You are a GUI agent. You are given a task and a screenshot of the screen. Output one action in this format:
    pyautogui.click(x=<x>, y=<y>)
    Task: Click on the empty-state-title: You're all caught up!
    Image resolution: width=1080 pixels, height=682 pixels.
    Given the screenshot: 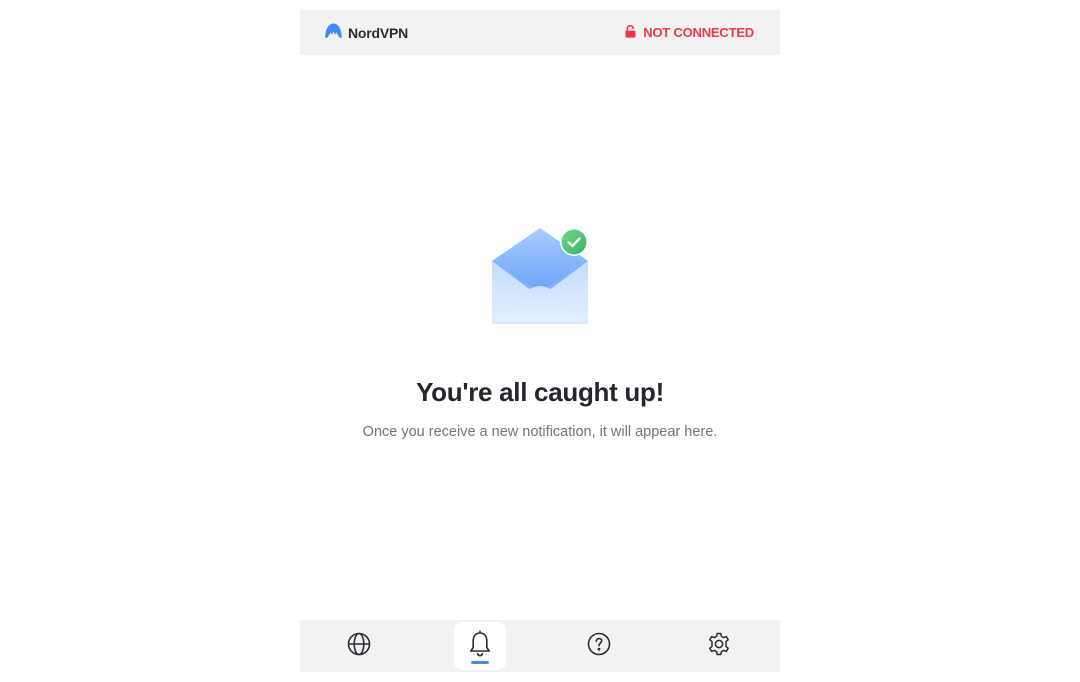 What is the action you would take?
    pyautogui.click(x=540, y=392)
    